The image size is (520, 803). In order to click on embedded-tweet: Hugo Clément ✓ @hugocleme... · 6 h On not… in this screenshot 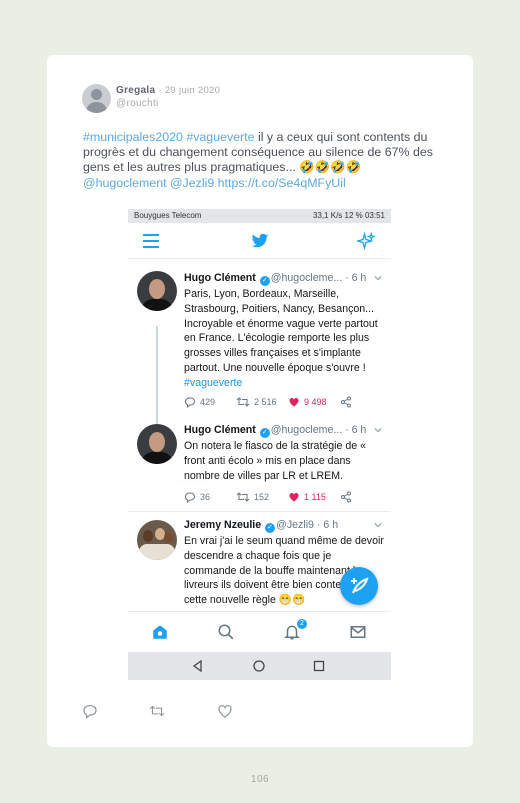, I will do `click(259, 466)`.